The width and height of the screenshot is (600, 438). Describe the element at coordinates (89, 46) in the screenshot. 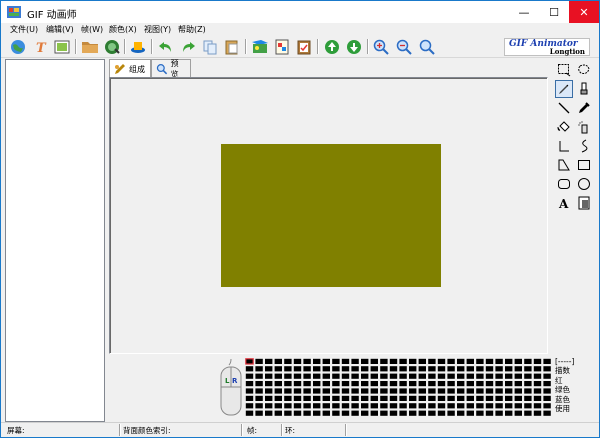

I see `open-button` at that location.